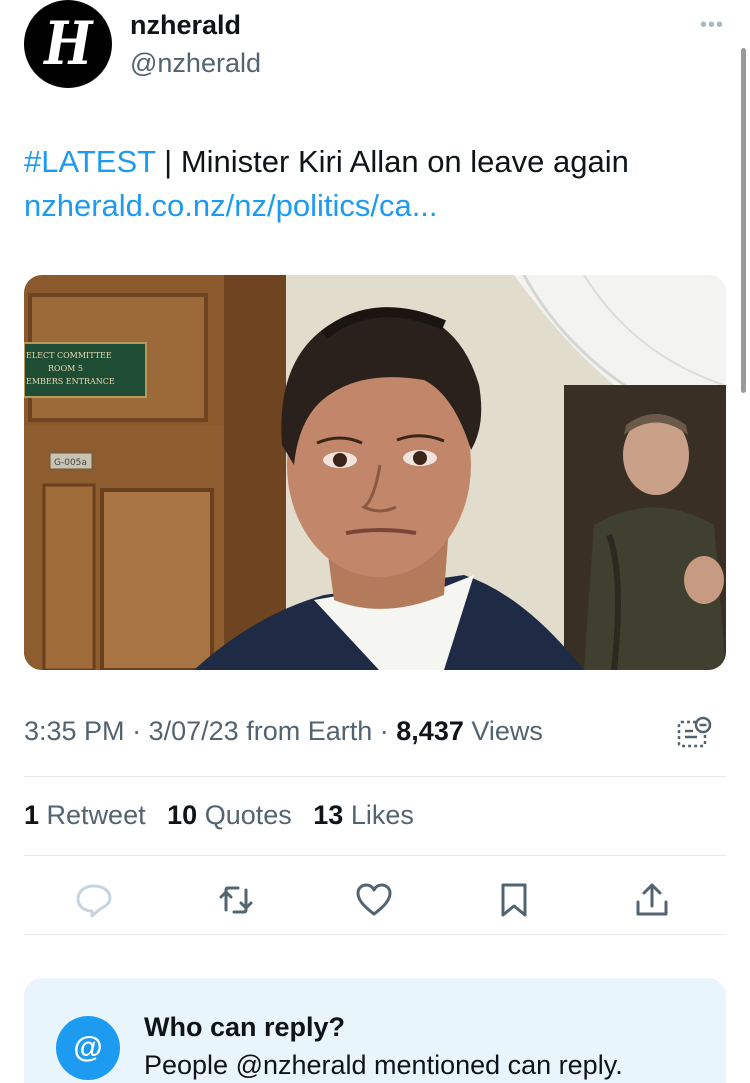 The width and height of the screenshot is (750, 1083). Describe the element at coordinates (507, 731) in the screenshot. I see `views-label: Views` at that location.